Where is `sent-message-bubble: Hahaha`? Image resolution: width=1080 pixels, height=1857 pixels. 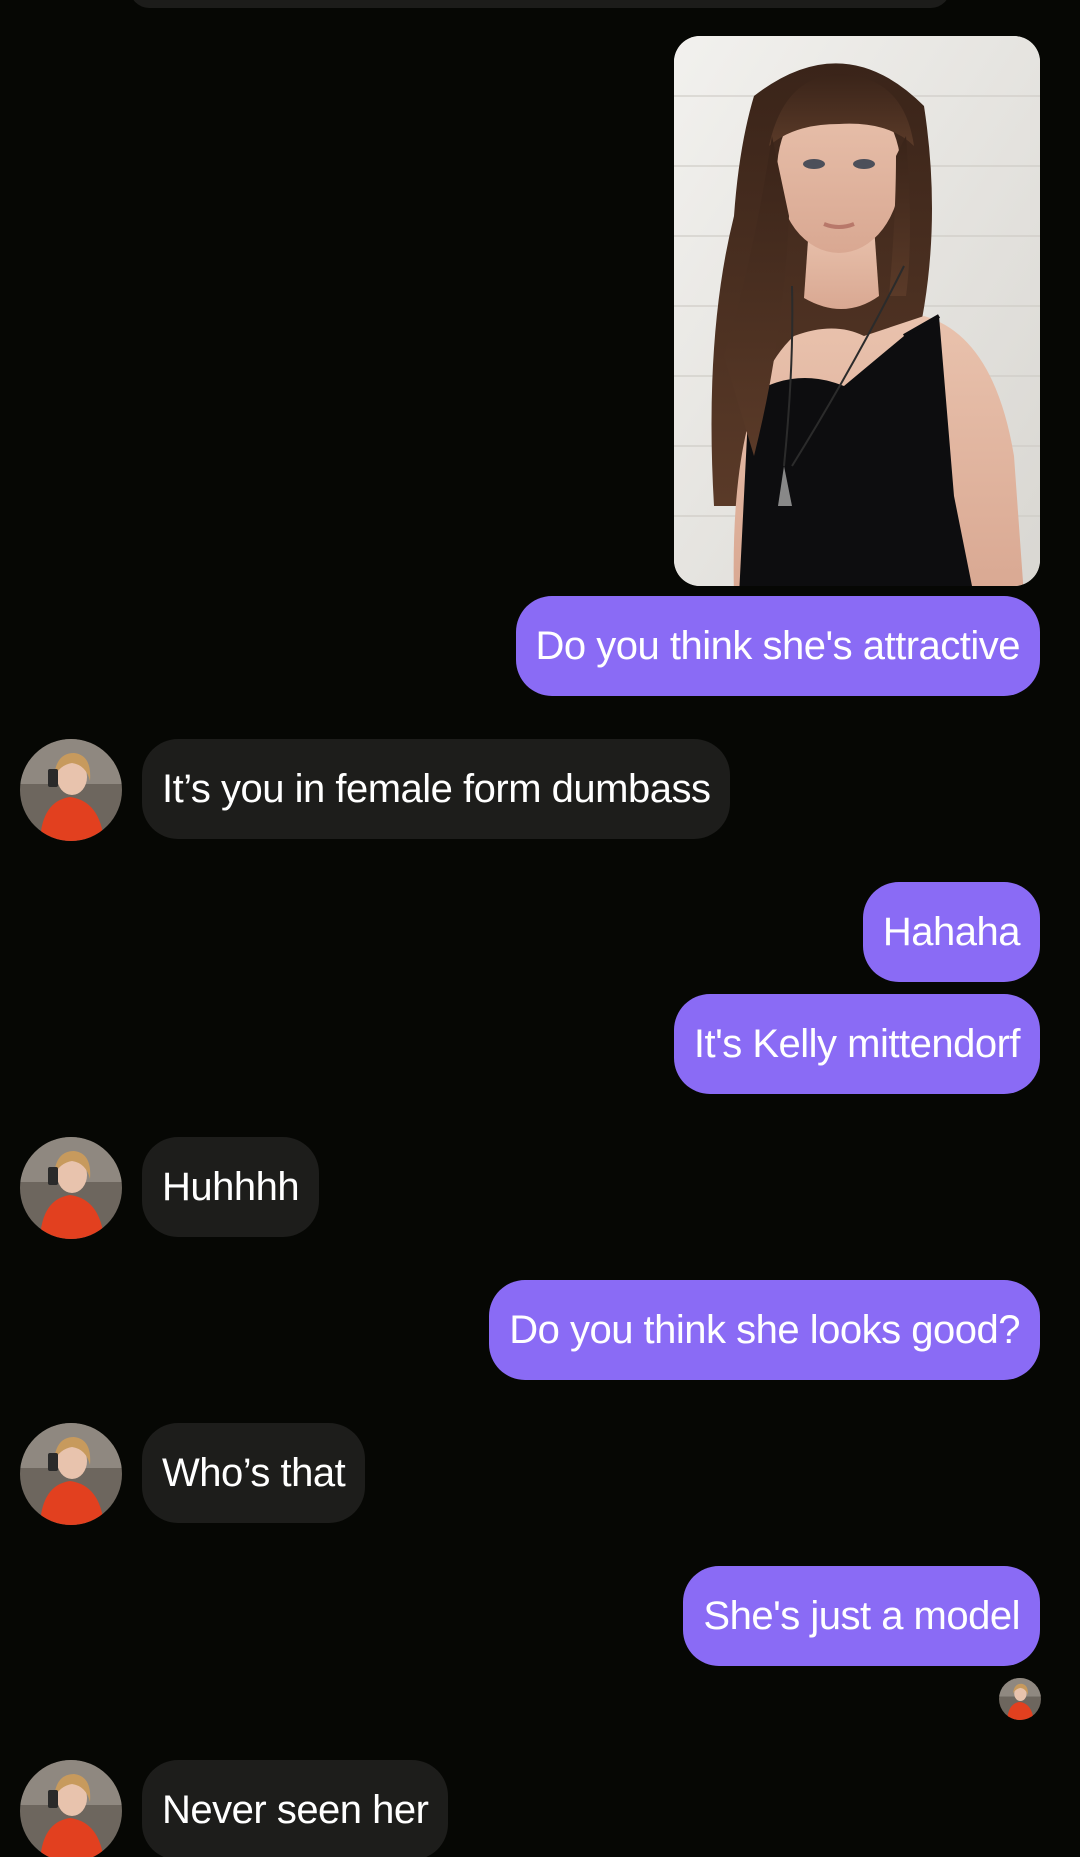 sent-message-bubble: Hahaha is located at coordinates (951, 932).